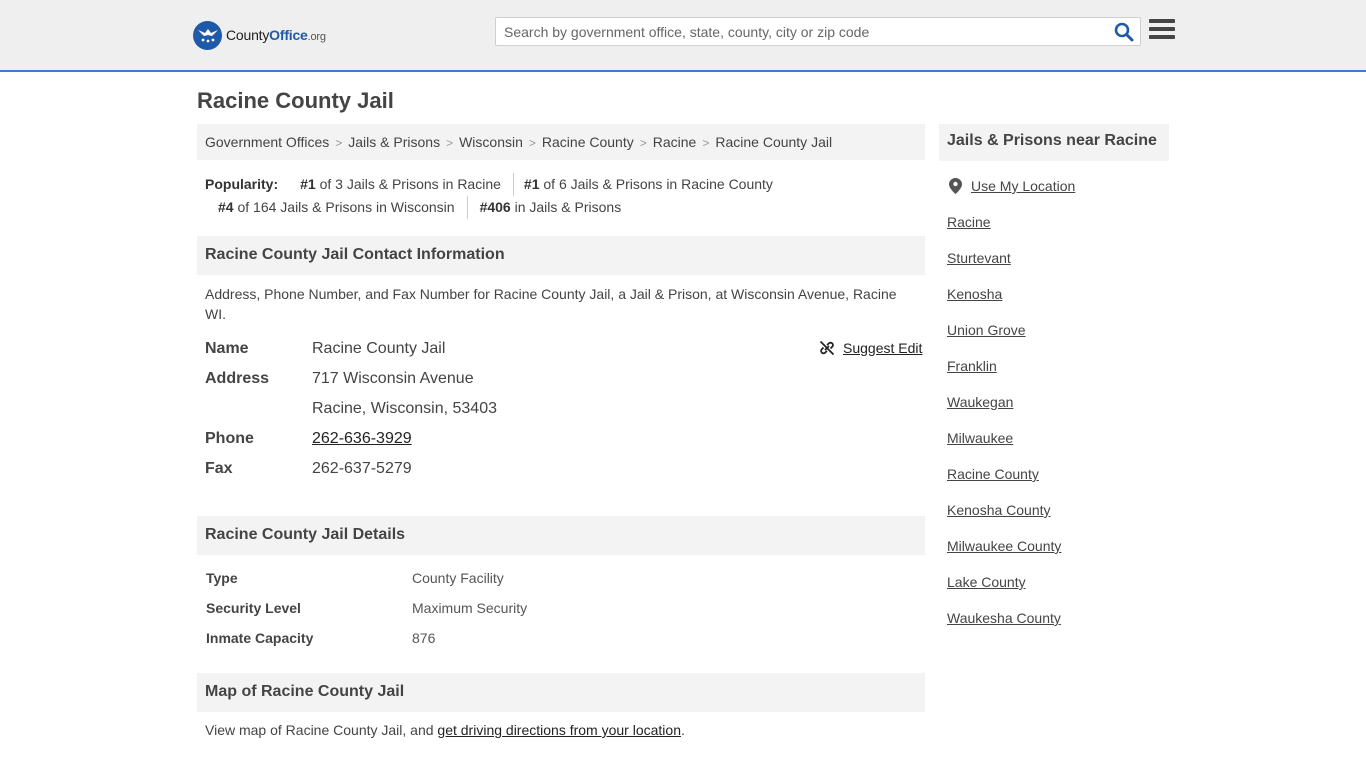 Image resolution: width=1366 pixels, height=768 pixels. What do you see at coordinates (549, 207) in the screenshot?
I see `popularity-rank-item: #406 in Jails & Prisons` at bounding box center [549, 207].